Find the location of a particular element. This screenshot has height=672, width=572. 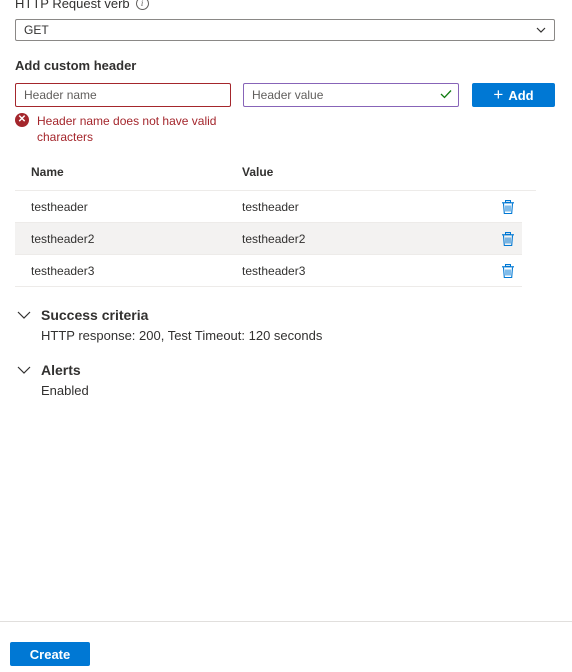

table-row: testheader testheader is located at coordinates (268, 207).